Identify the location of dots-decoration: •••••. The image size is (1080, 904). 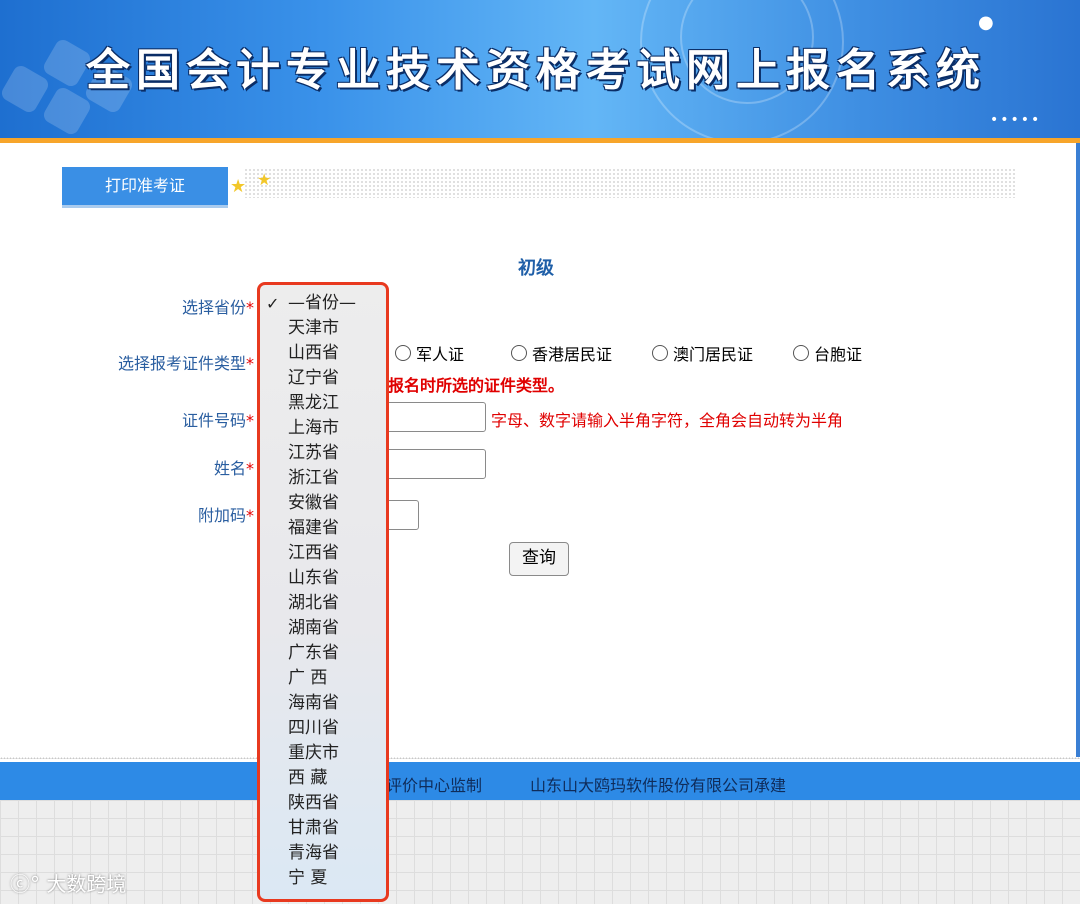
(1016, 120).